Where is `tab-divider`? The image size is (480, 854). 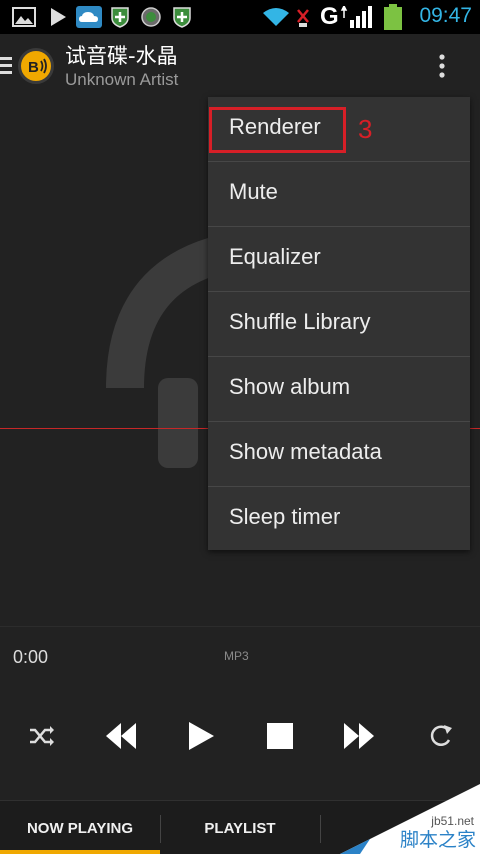
tab-divider is located at coordinates (320, 829).